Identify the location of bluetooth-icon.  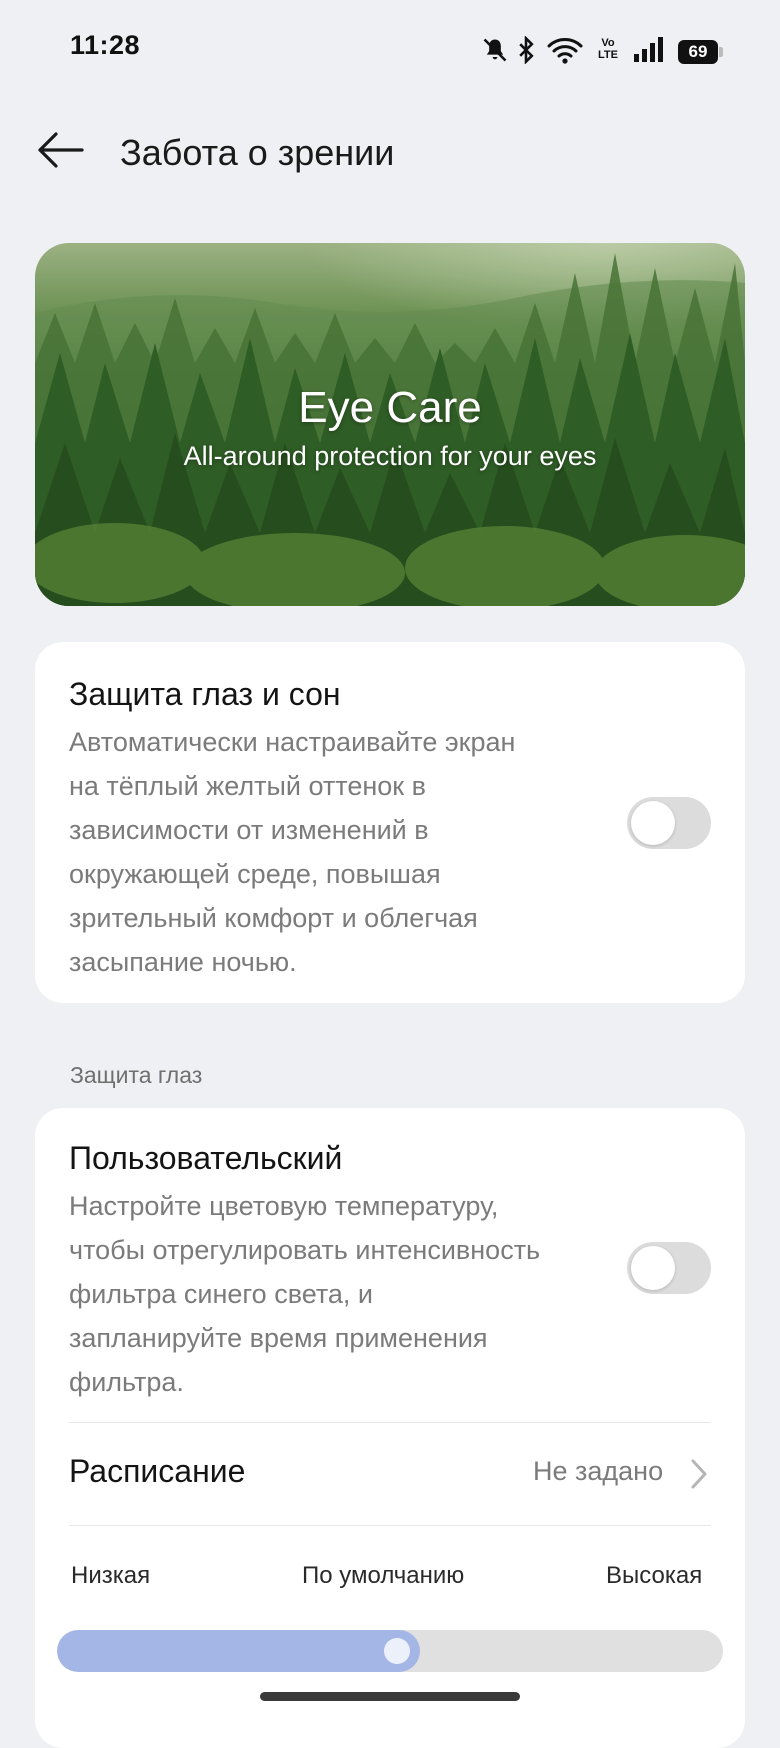
(526, 50).